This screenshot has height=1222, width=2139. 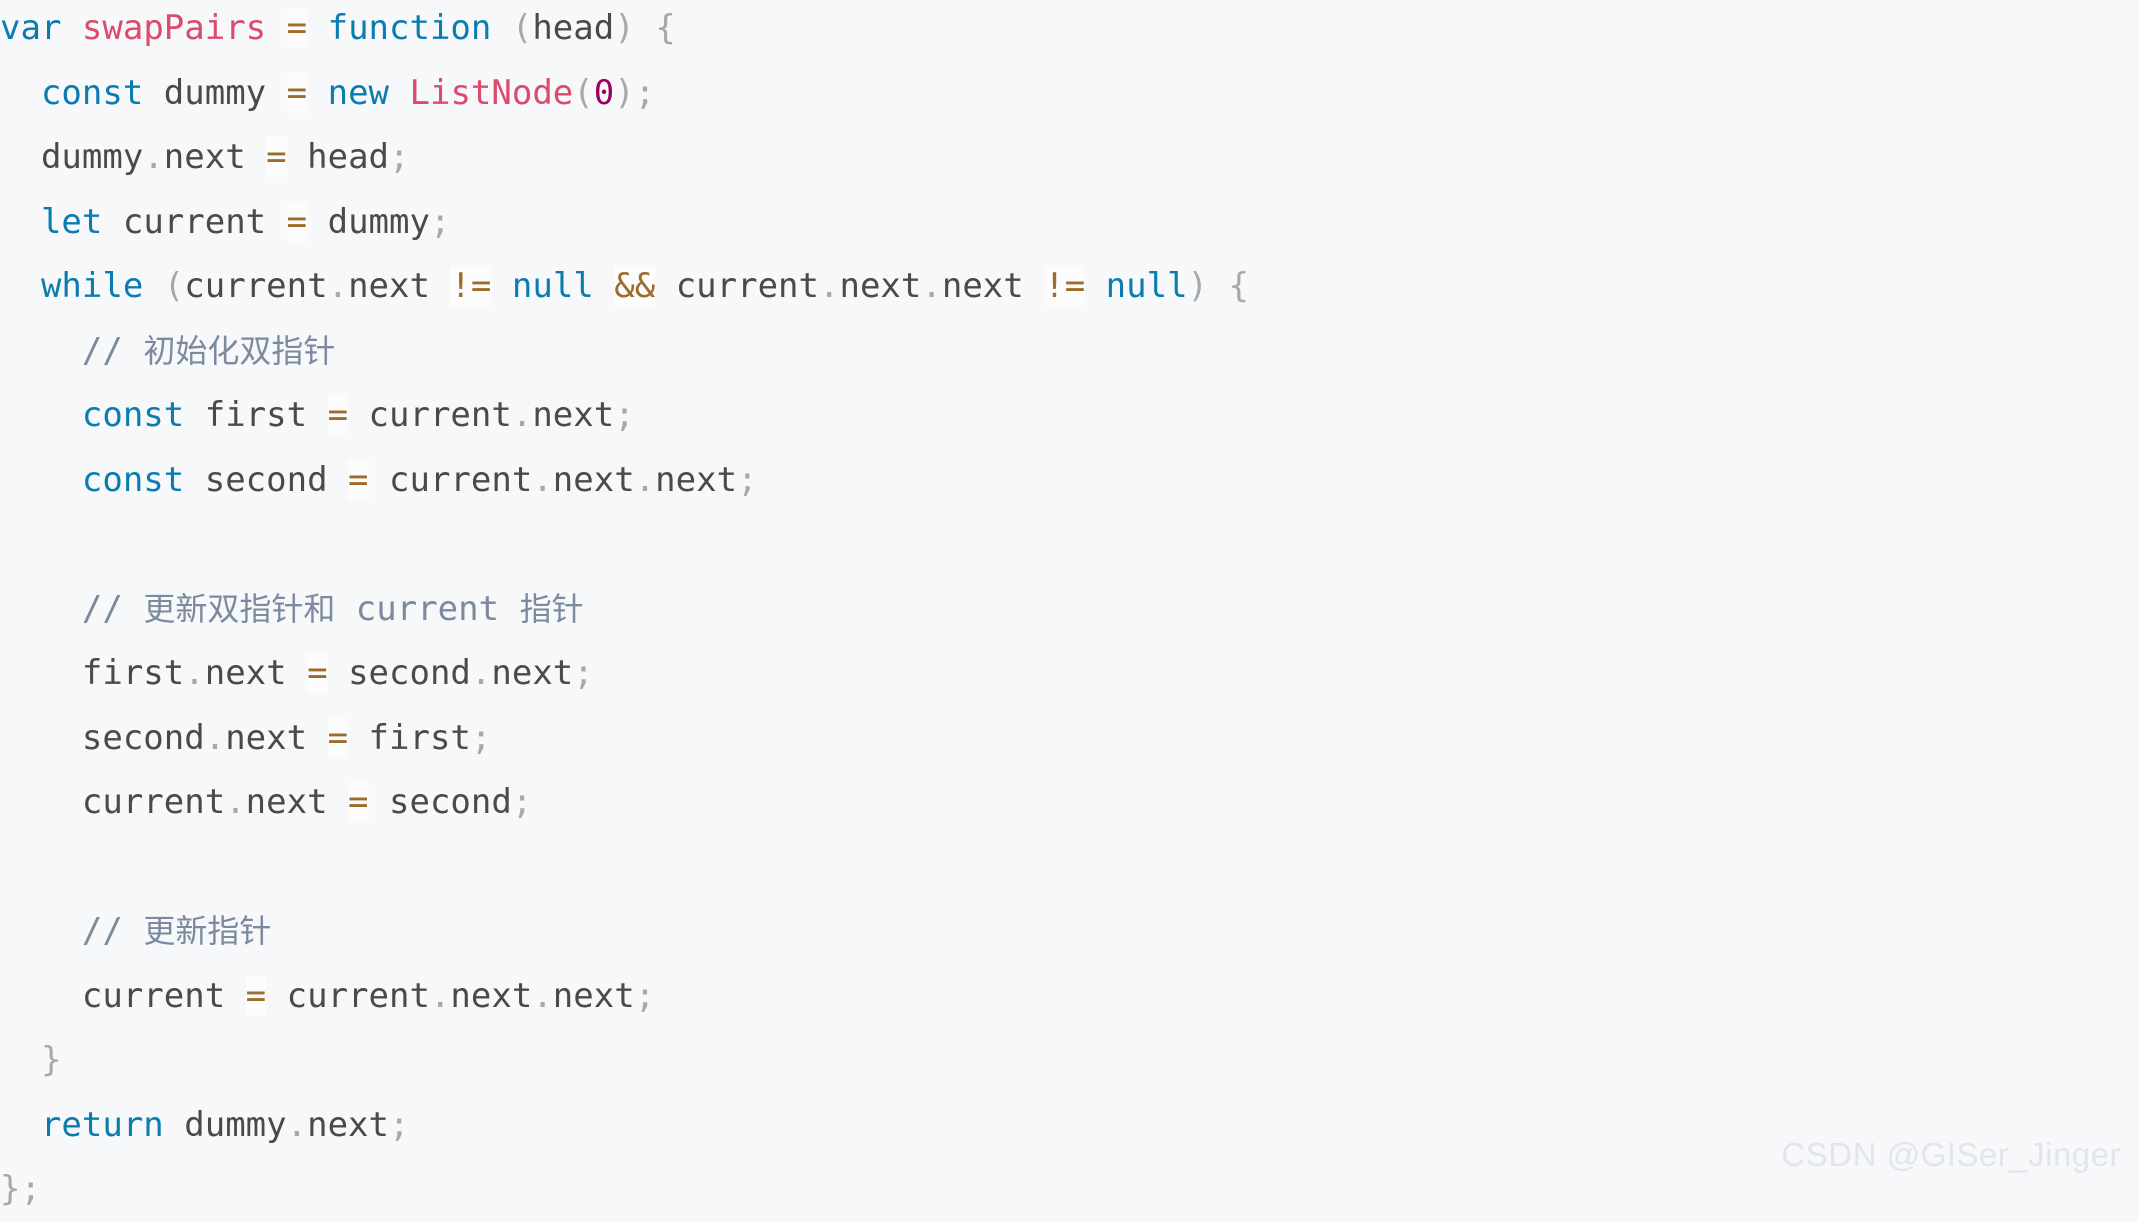 I want to click on code-line: second.next = first;, so click(x=624, y=738).